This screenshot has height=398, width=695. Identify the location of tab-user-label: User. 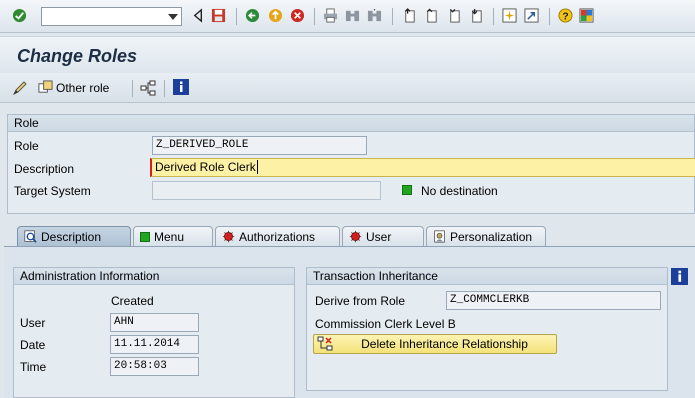
(379, 236).